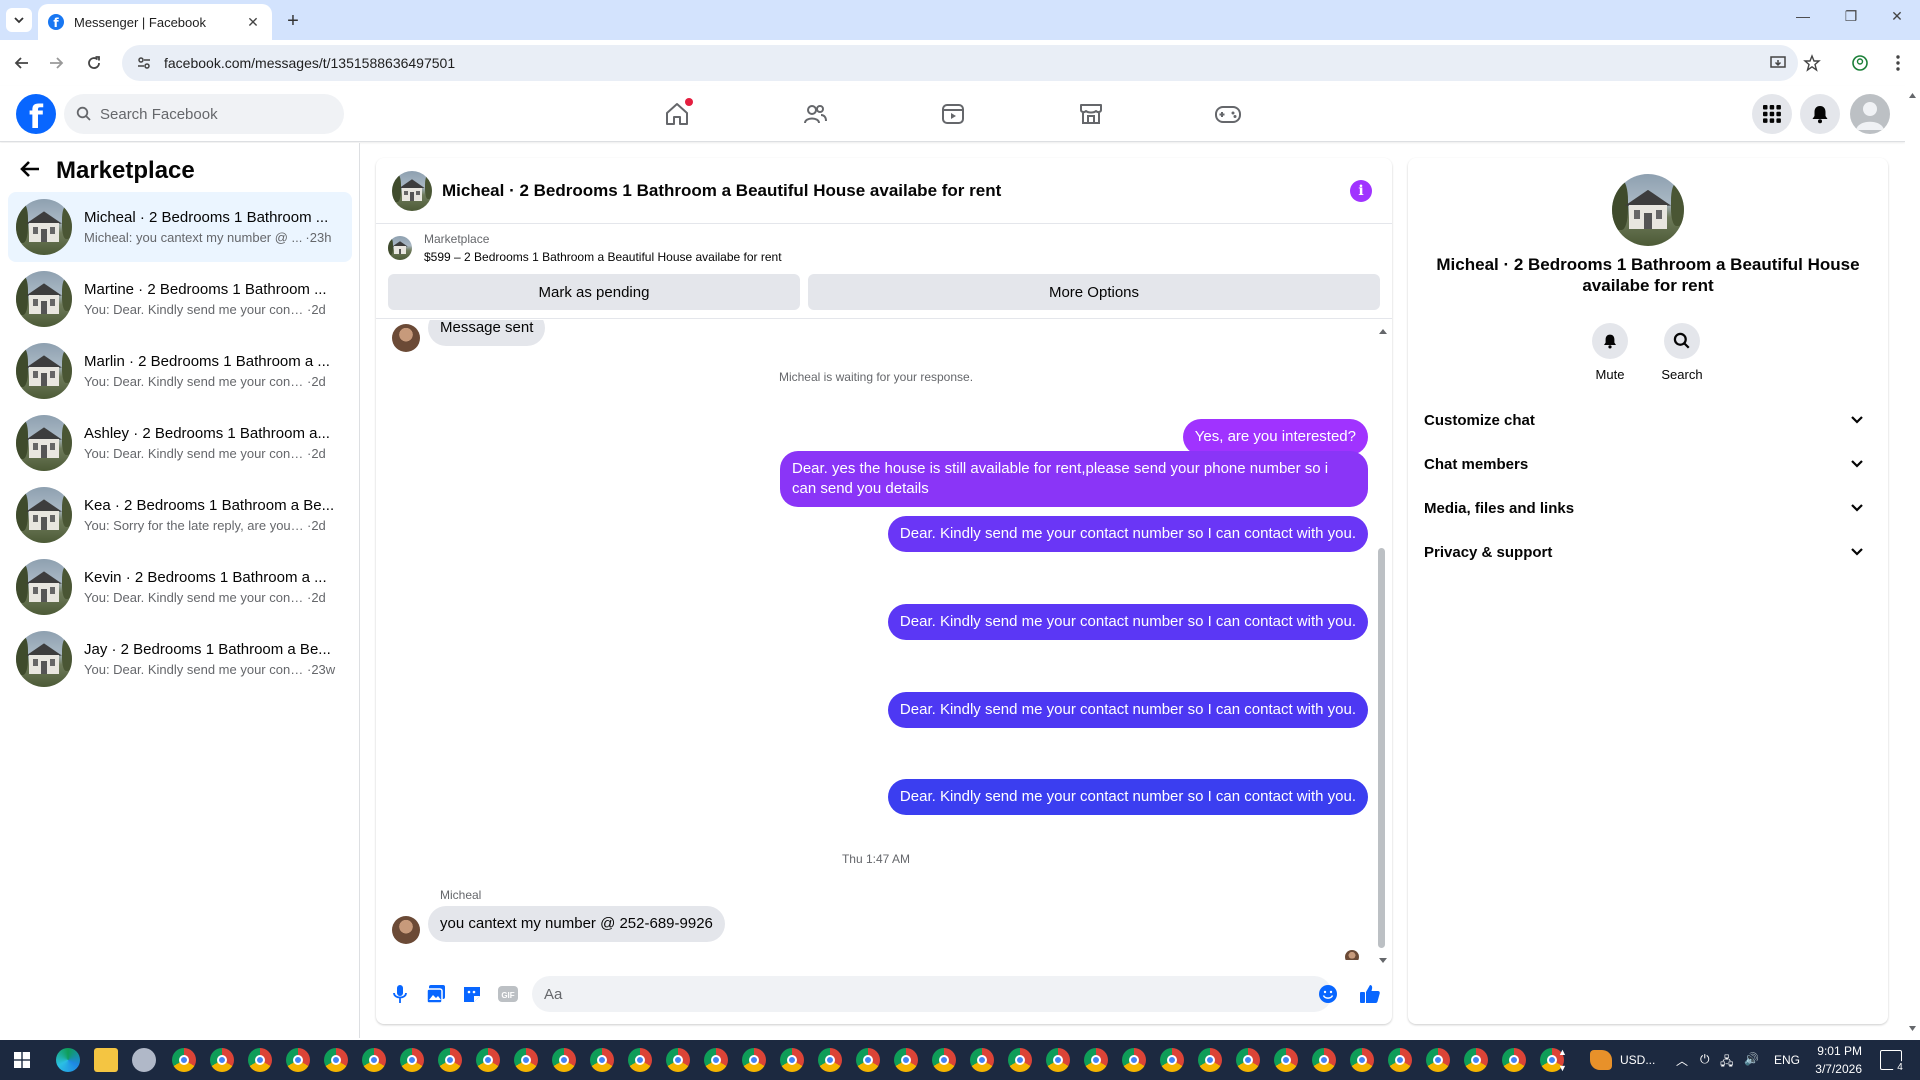  Describe the element at coordinates (1610, 352) in the screenshot. I see `mute-button: Mute` at that location.